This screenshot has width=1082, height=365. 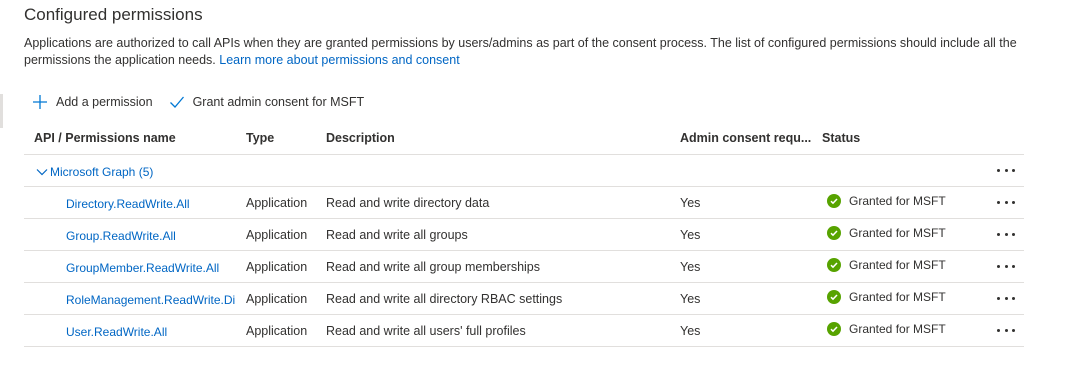 What do you see at coordinates (408, 203) in the screenshot?
I see `permission-description: Read and write directory data` at bounding box center [408, 203].